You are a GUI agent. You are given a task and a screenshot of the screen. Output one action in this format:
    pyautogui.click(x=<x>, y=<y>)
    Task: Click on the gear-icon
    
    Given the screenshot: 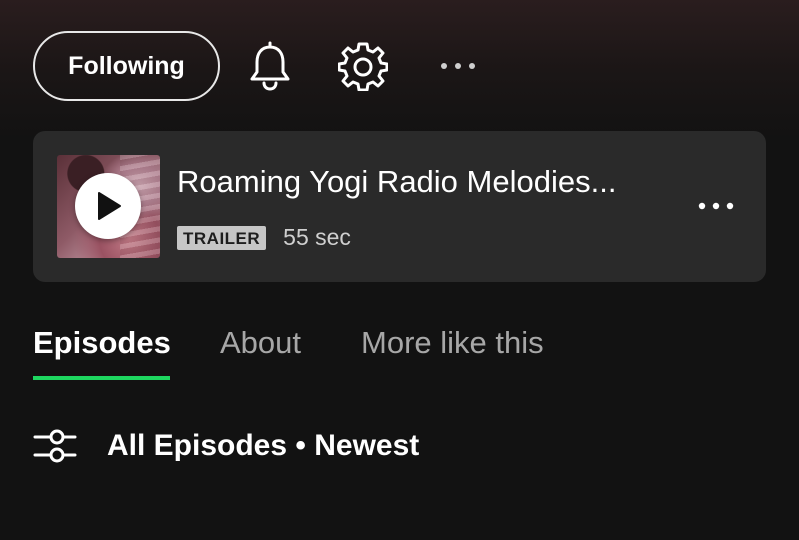 What is the action you would take?
    pyautogui.click(x=363, y=66)
    